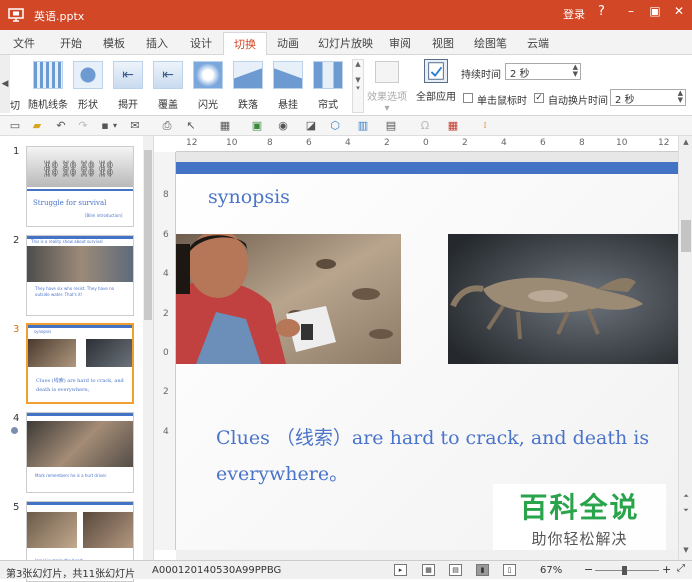  I want to click on apply-all-button: 全部应用, so click(436, 81).